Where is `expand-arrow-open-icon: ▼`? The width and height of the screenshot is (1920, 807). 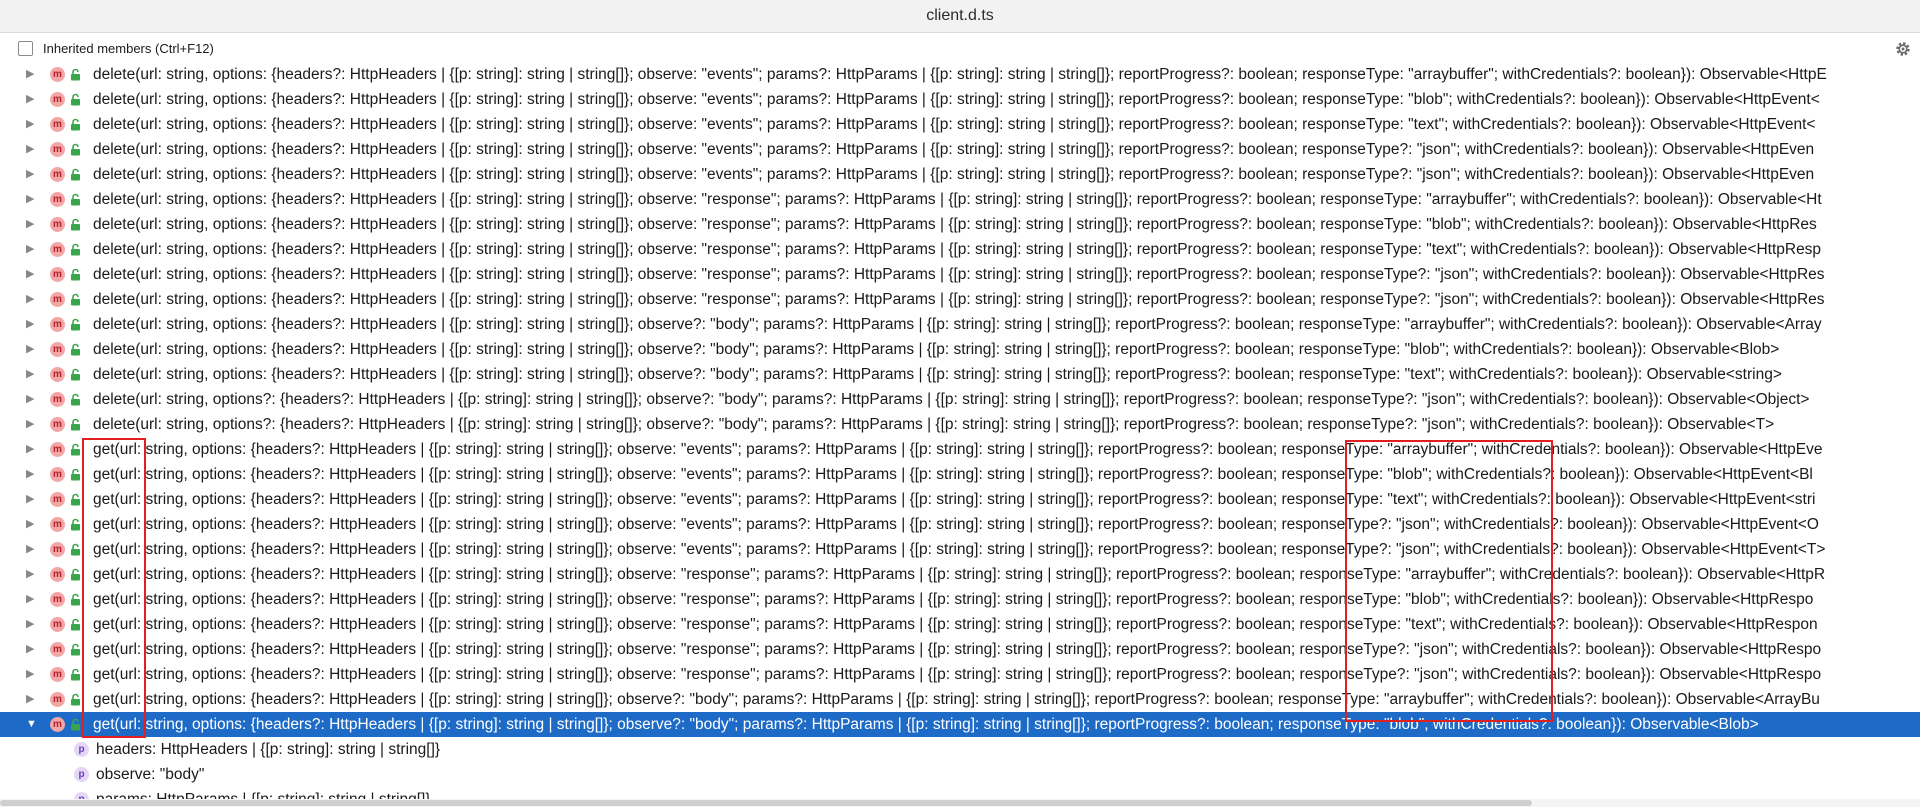 expand-arrow-open-icon: ▼ is located at coordinates (31, 724).